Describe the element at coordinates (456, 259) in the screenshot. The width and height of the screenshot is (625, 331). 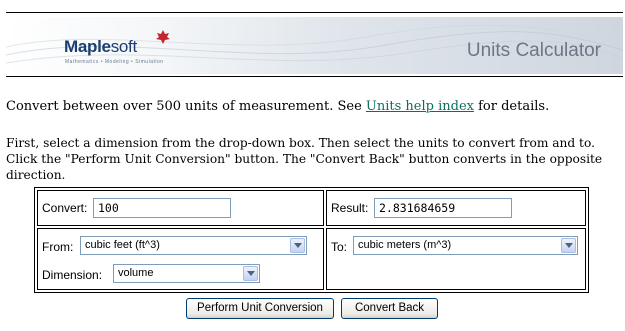
I see `to-cell: To: cubic meters (m^3)` at that location.